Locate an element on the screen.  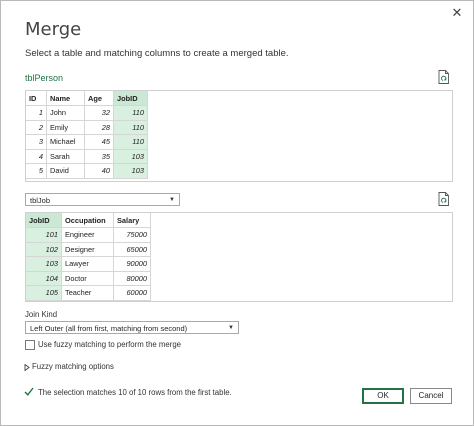
table-cell: 60000 is located at coordinates (132, 293).